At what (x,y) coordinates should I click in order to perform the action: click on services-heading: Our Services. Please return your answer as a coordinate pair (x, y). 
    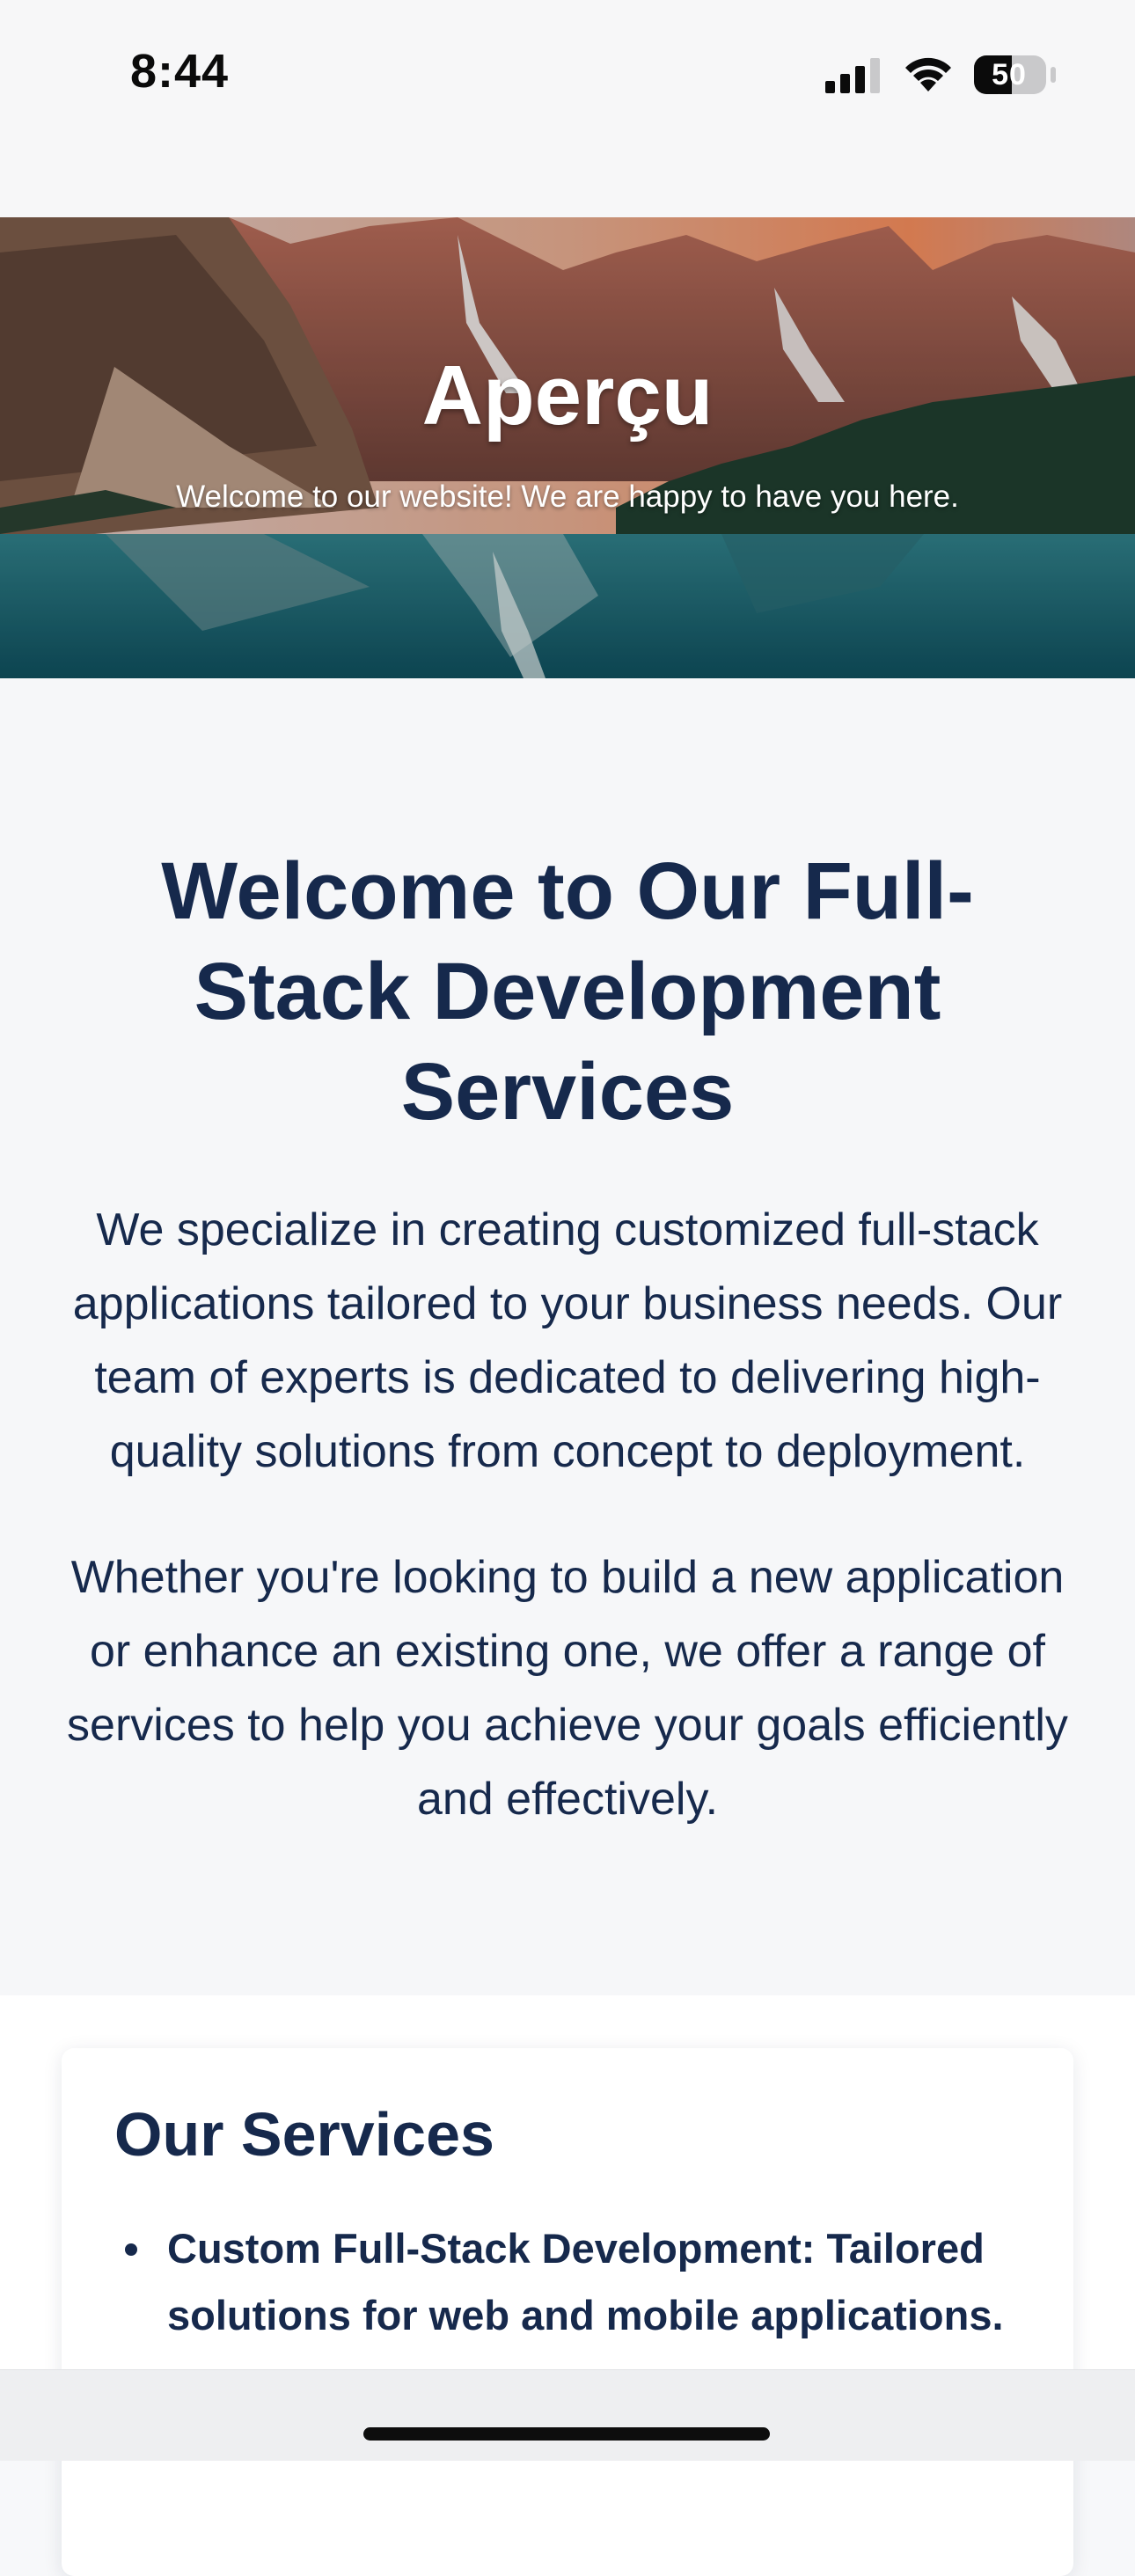
    Looking at the image, I should click on (304, 2134).